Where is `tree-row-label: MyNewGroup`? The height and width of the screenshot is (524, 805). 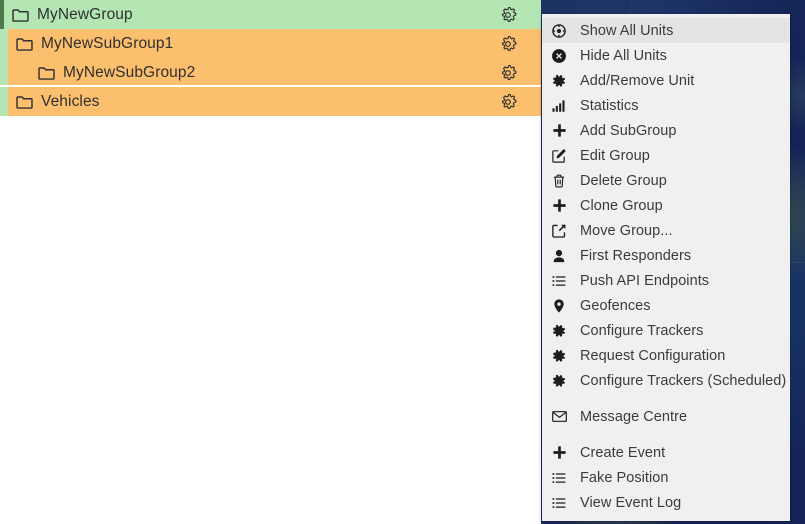
tree-row-label: MyNewGroup is located at coordinates (85, 14).